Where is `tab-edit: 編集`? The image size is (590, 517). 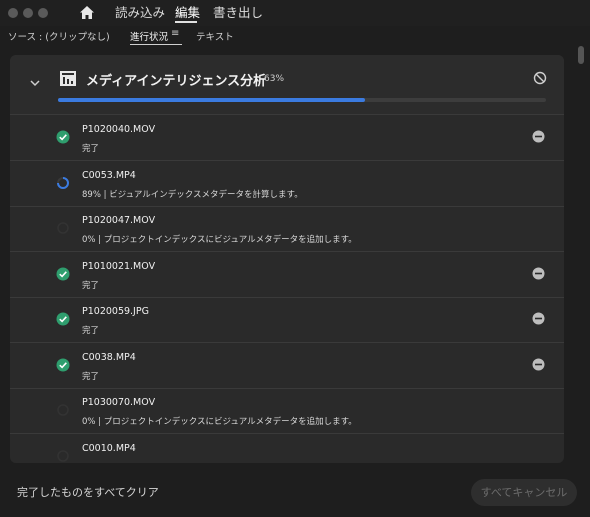 tab-edit: 編集 is located at coordinates (187, 13).